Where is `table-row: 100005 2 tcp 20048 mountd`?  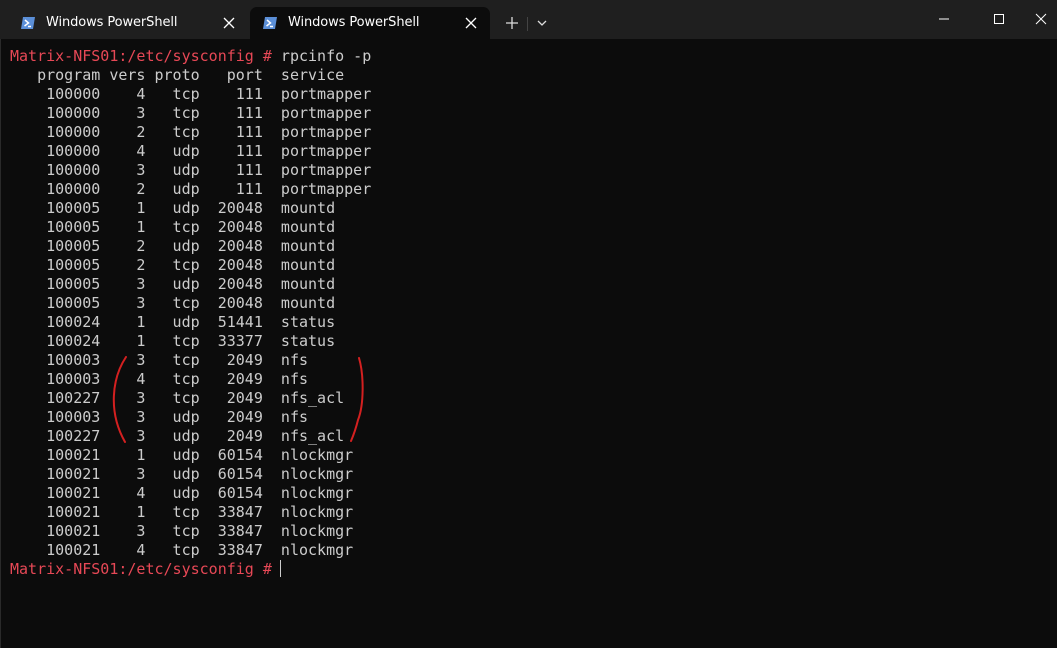 table-row: 100005 2 tcp 20048 mountd is located at coordinates (173, 265).